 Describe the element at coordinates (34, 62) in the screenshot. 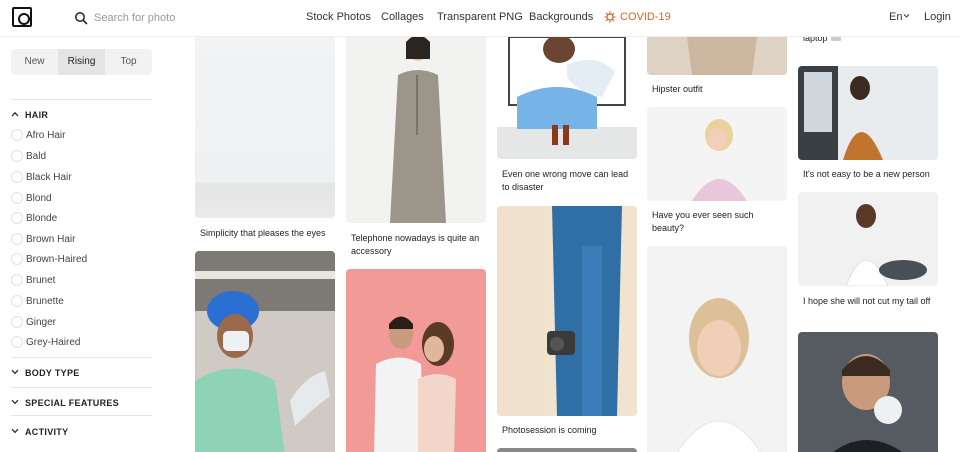

I see `tab-new: New` at that location.